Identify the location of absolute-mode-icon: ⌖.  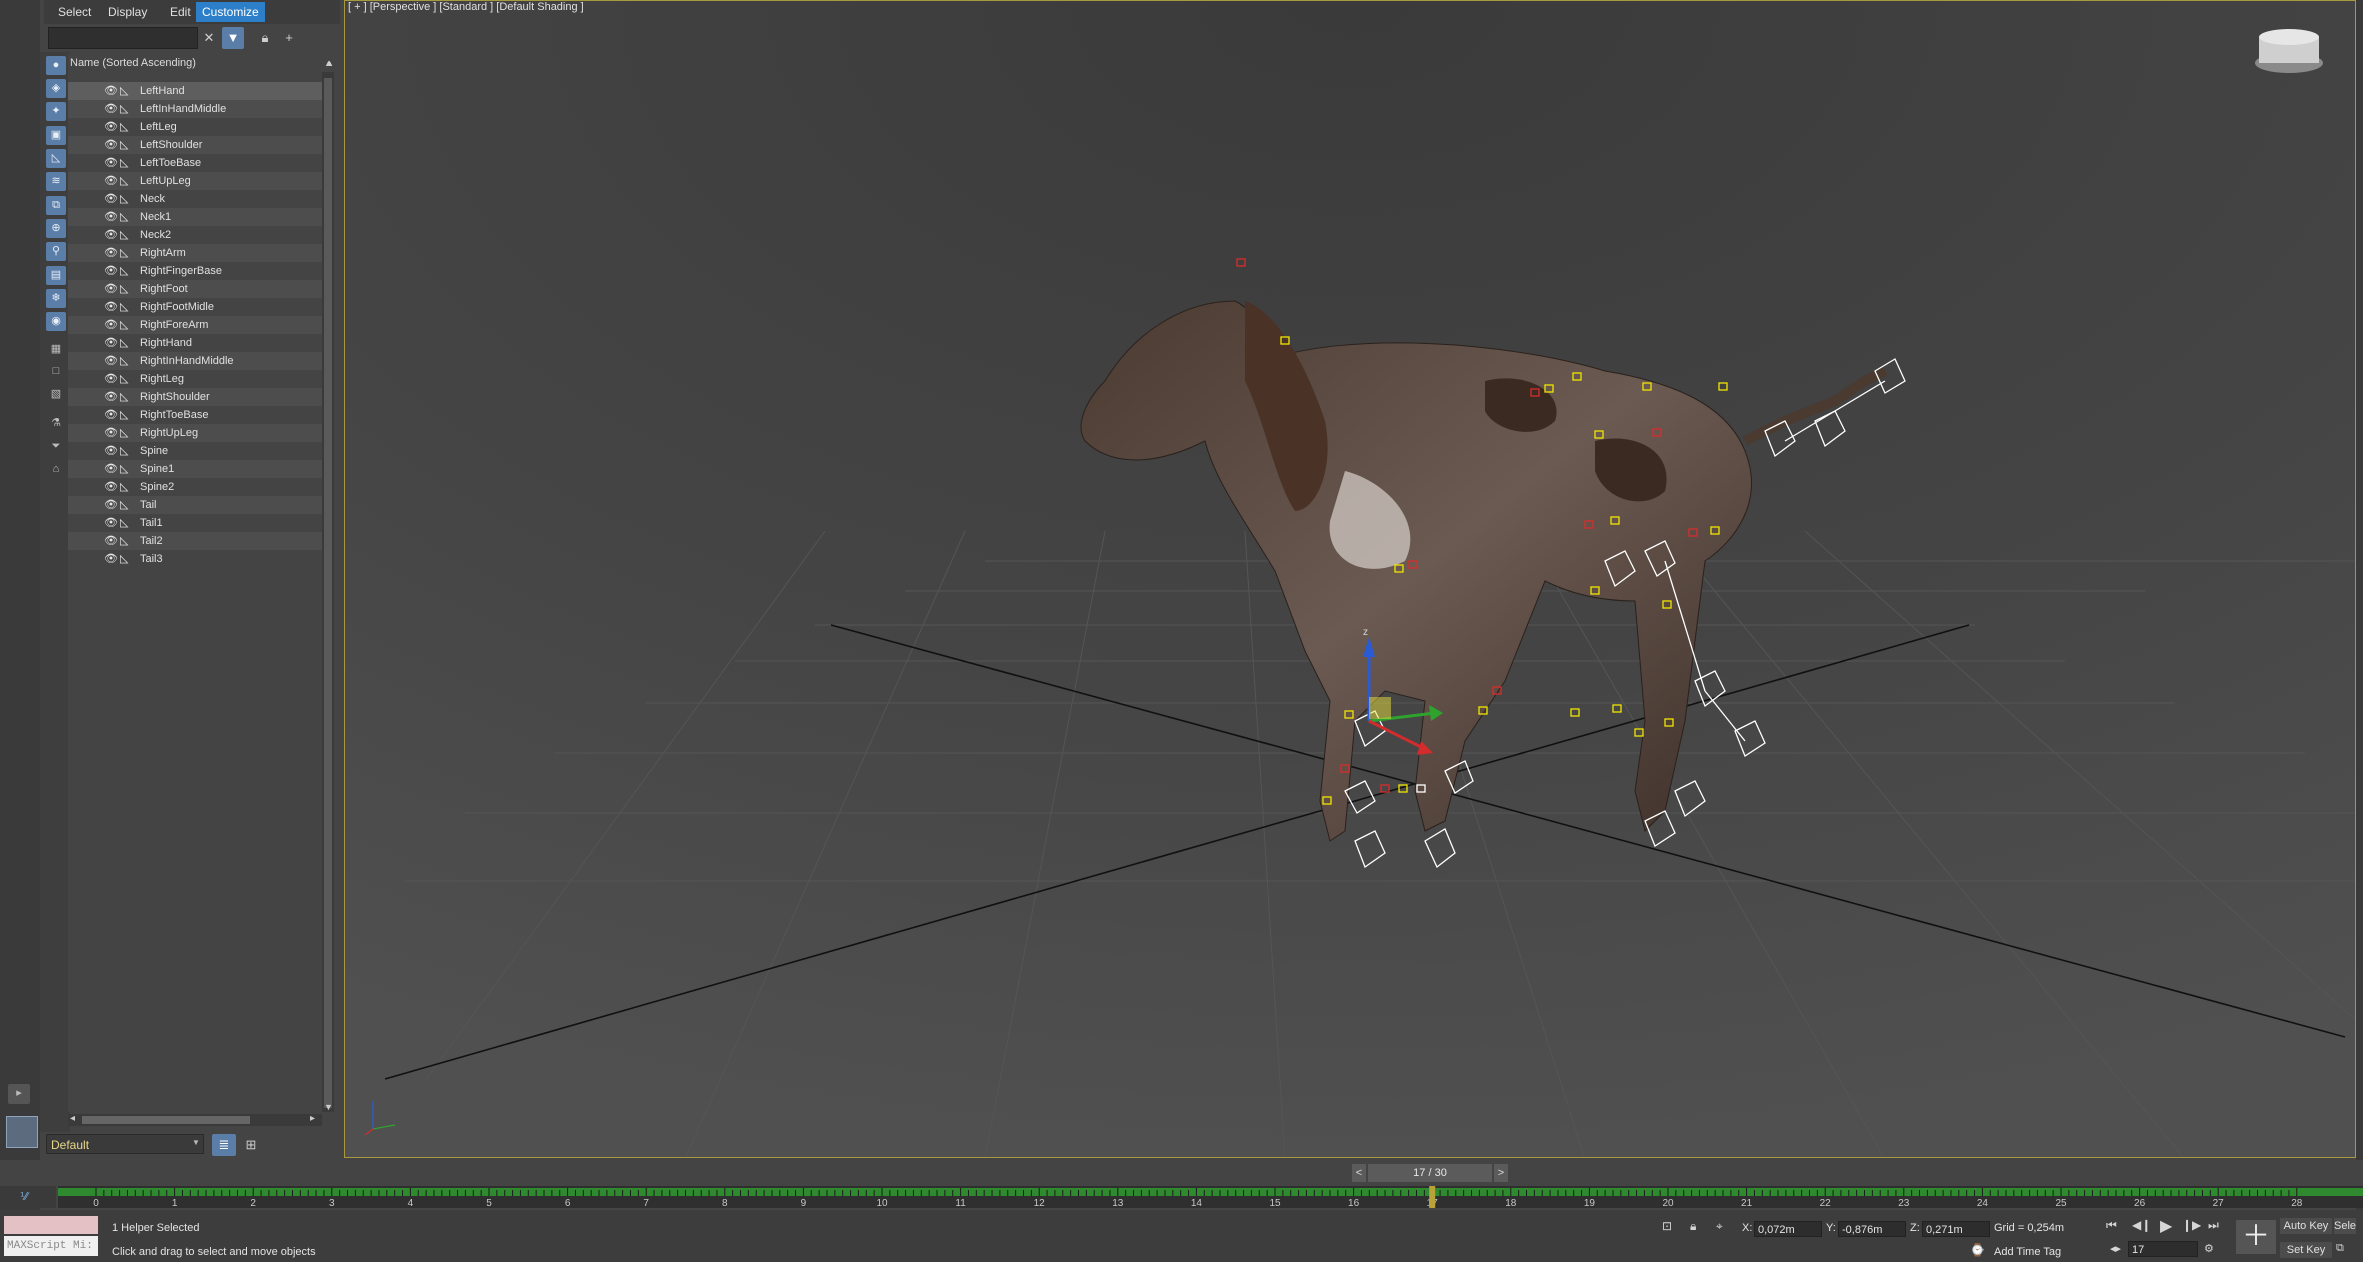
(1719, 1226).